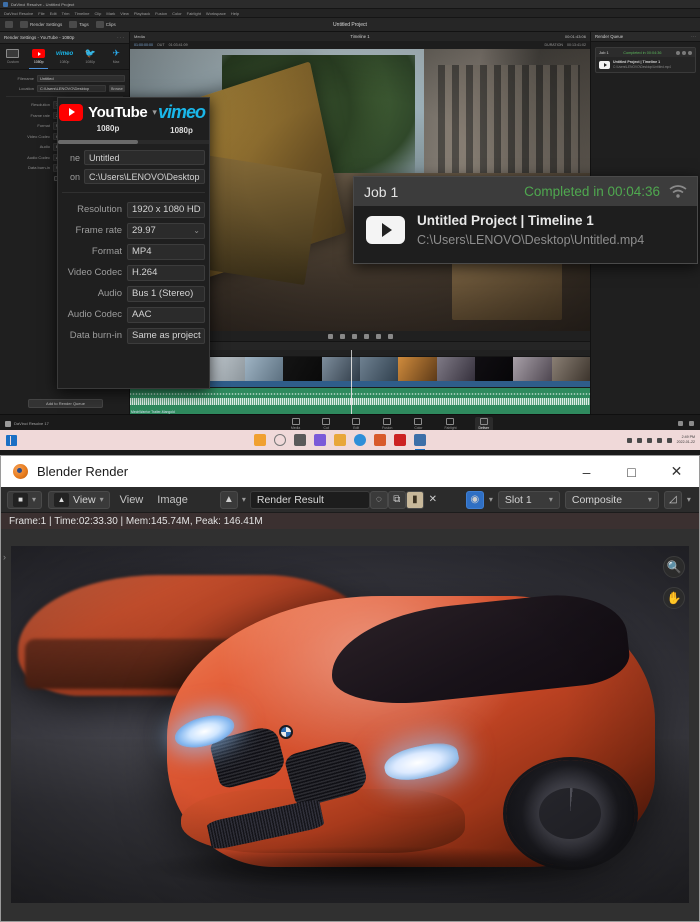 The width and height of the screenshot is (700, 922). What do you see at coordinates (400, 440) in the screenshot?
I see `lightroom-icon` at bounding box center [400, 440].